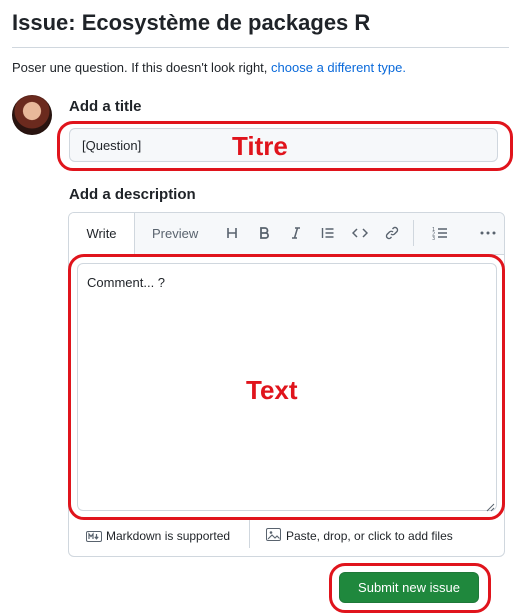 The height and width of the screenshot is (615, 517). What do you see at coordinates (328, 233) in the screenshot?
I see `quote-icon` at bounding box center [328, 233].